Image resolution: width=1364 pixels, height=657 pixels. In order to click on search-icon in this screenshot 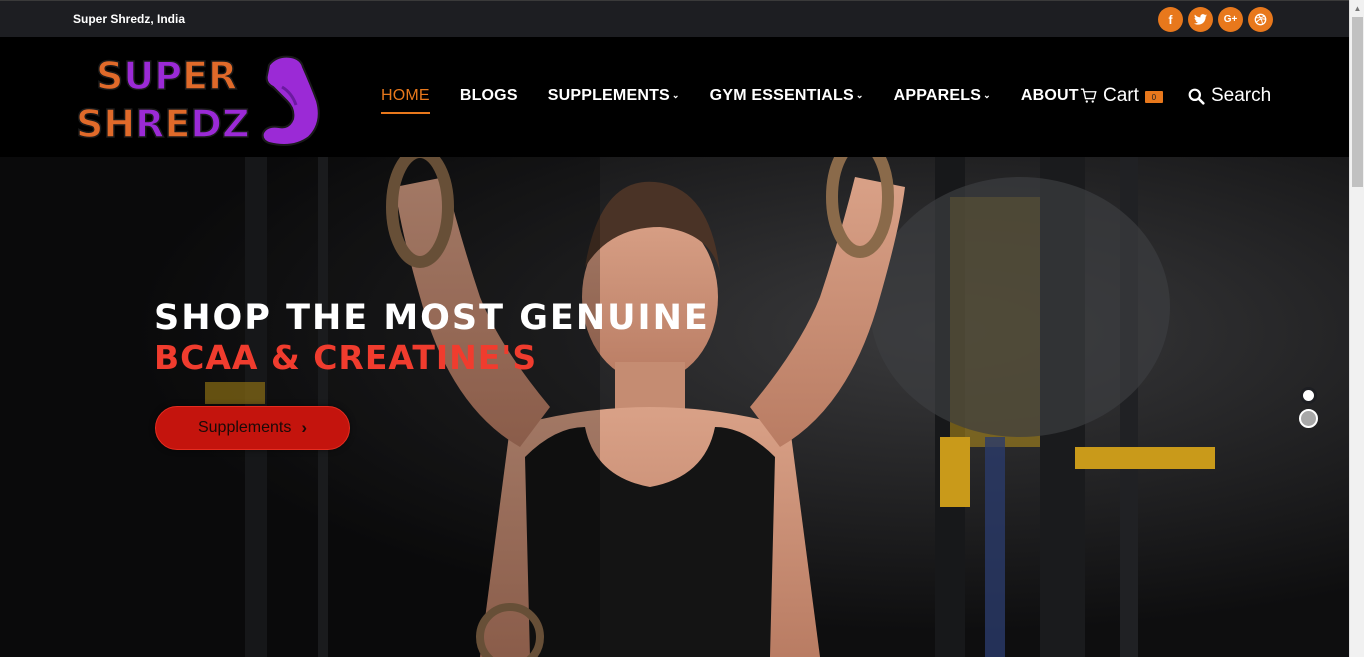, I will do `click(1196, 96)`.